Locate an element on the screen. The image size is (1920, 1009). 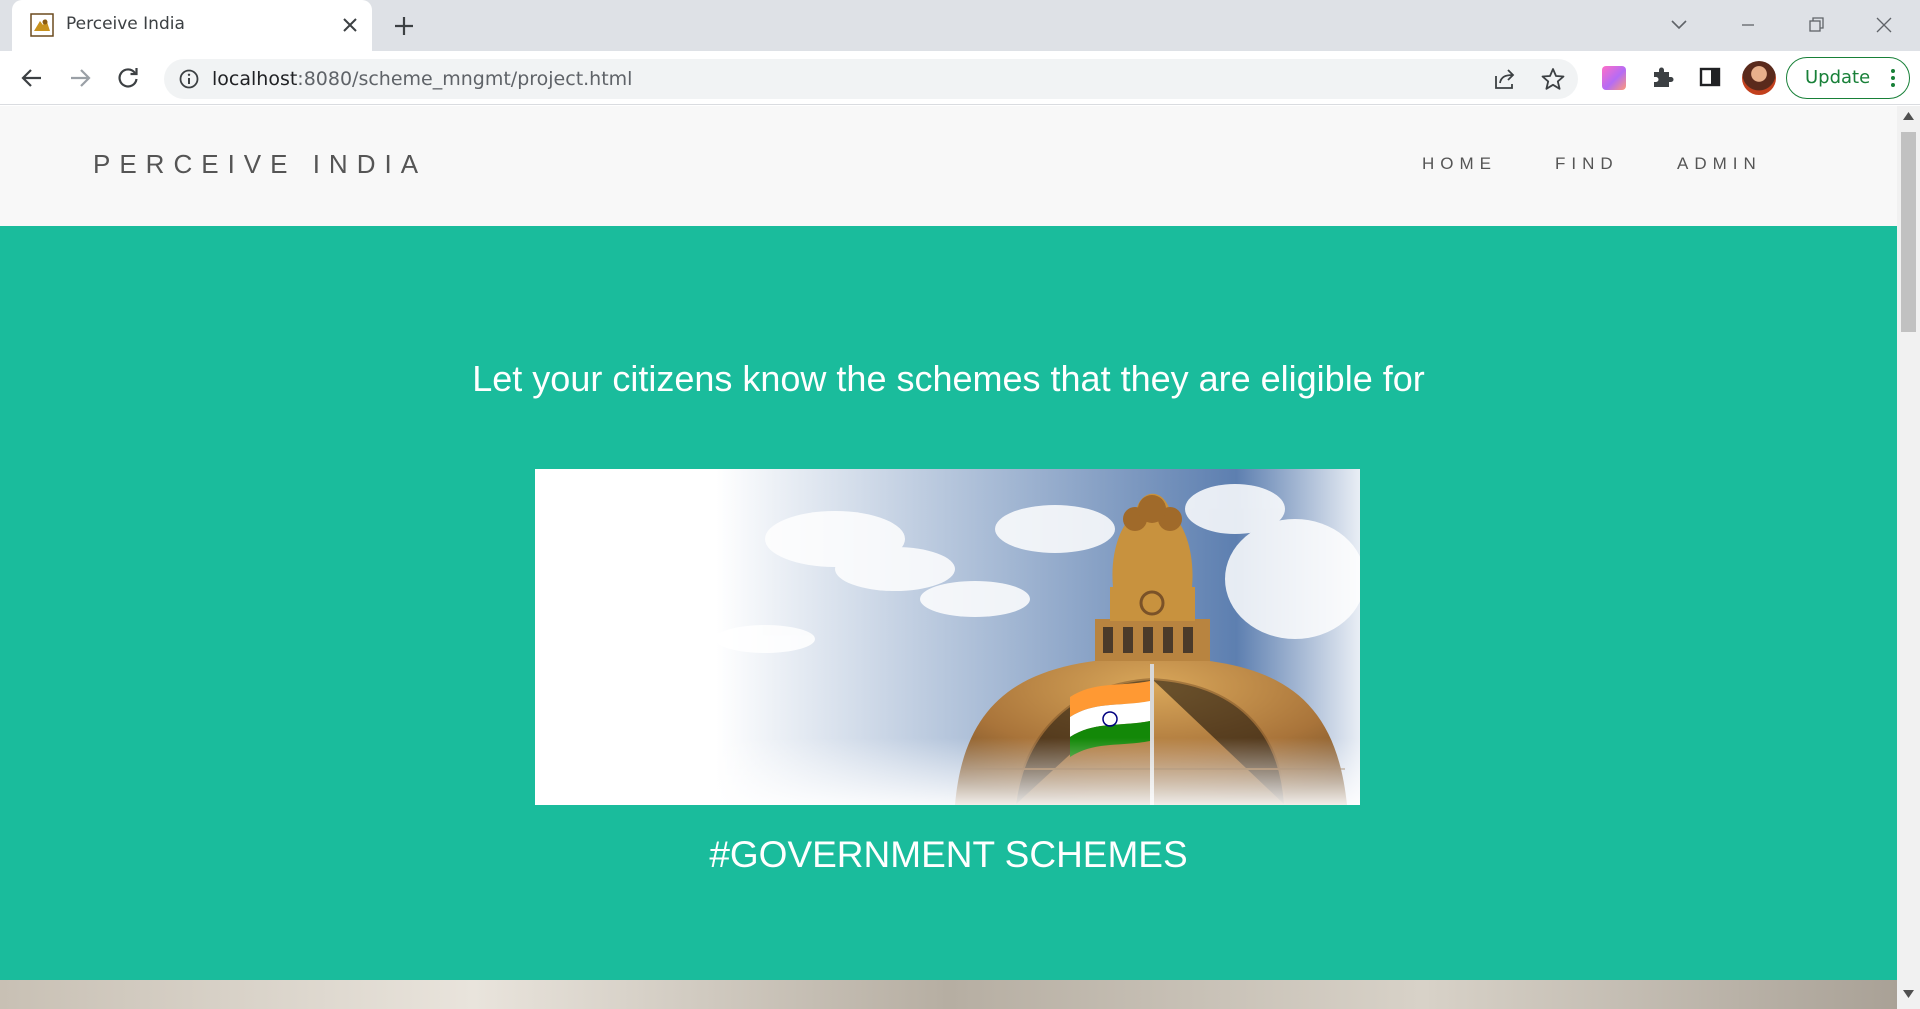
emblem-favicon-icon is located at coordinates (42, 25).